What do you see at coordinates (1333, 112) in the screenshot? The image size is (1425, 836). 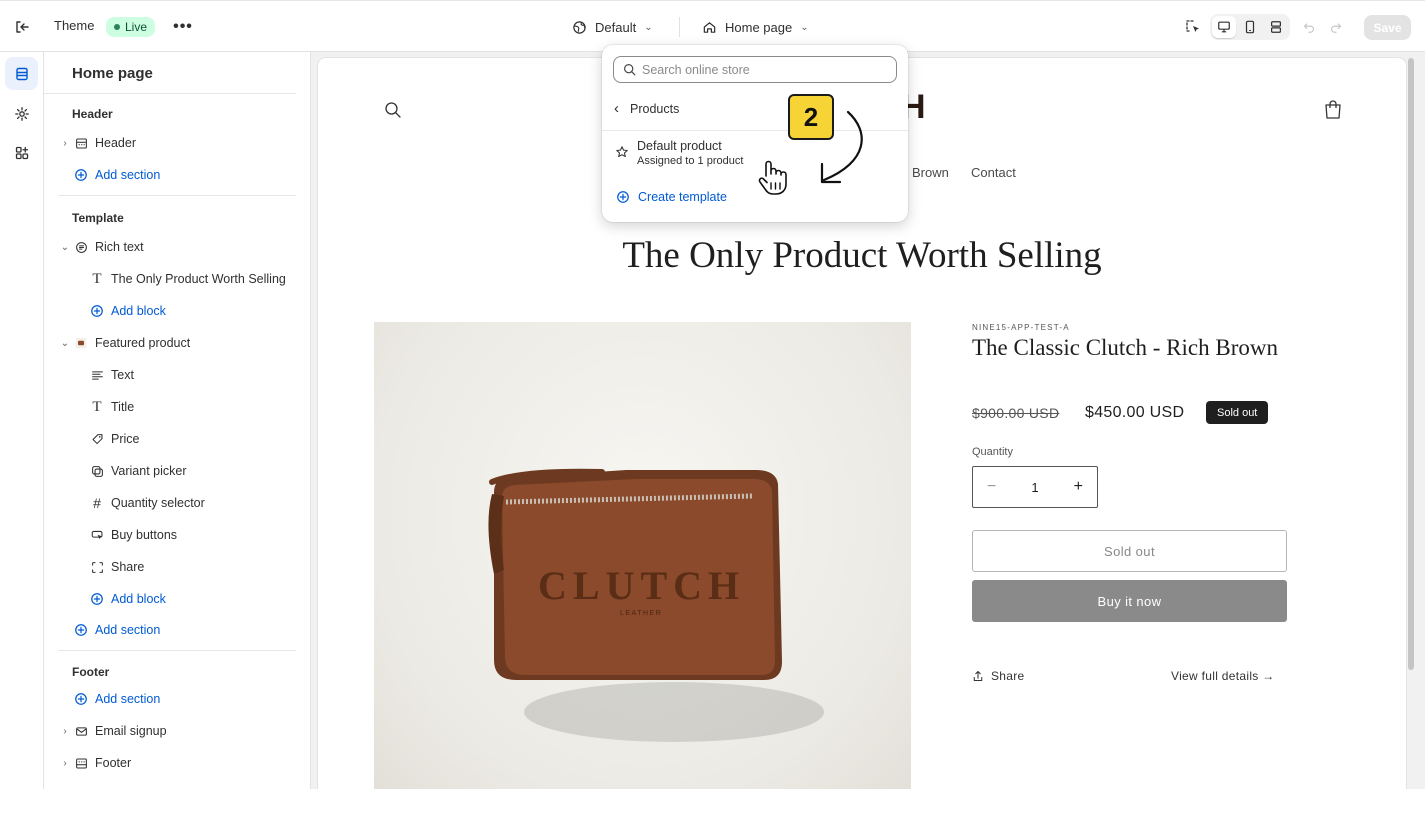 I see `cart-icon` at bounding box center [1333, 112].